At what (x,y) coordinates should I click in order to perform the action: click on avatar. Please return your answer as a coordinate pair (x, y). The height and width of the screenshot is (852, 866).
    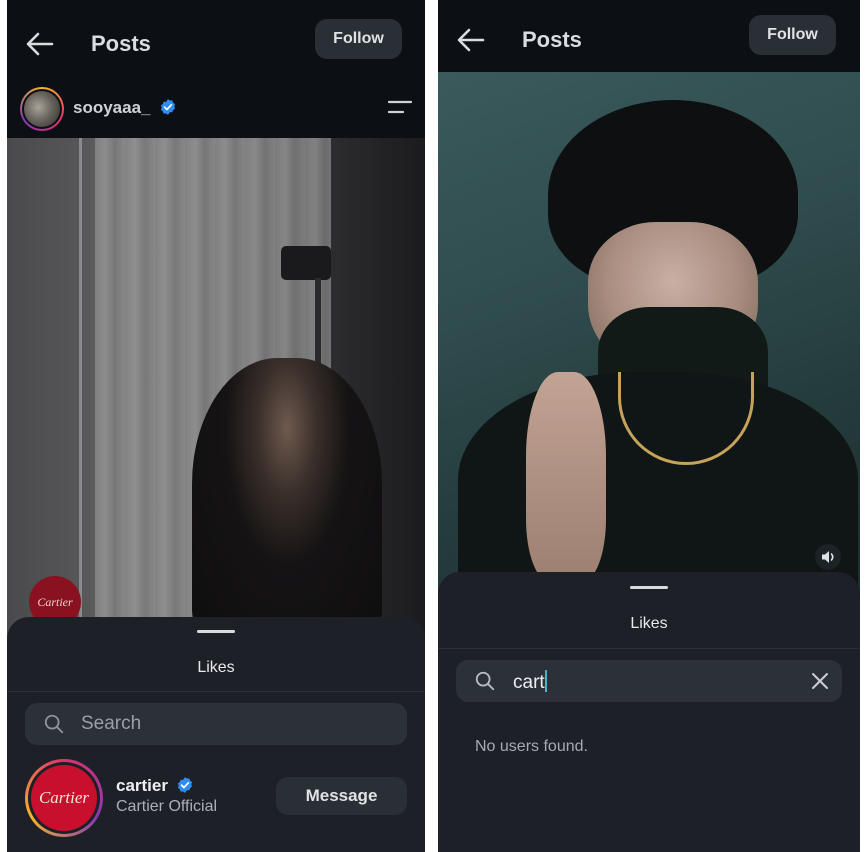
    Looking at the image, I should click on (42, 109).